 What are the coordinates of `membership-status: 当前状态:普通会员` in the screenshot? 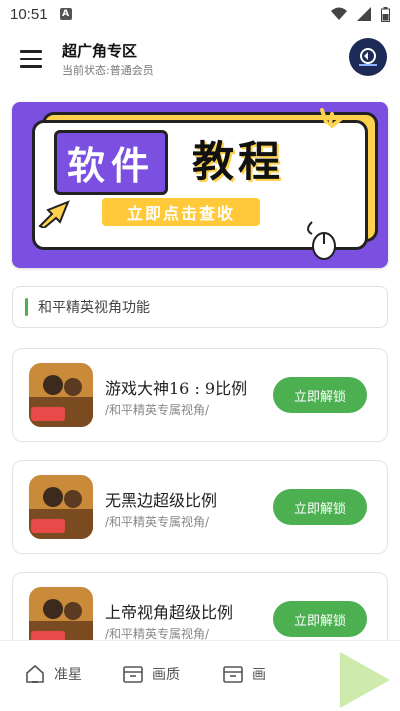 It's located at (108, 70).